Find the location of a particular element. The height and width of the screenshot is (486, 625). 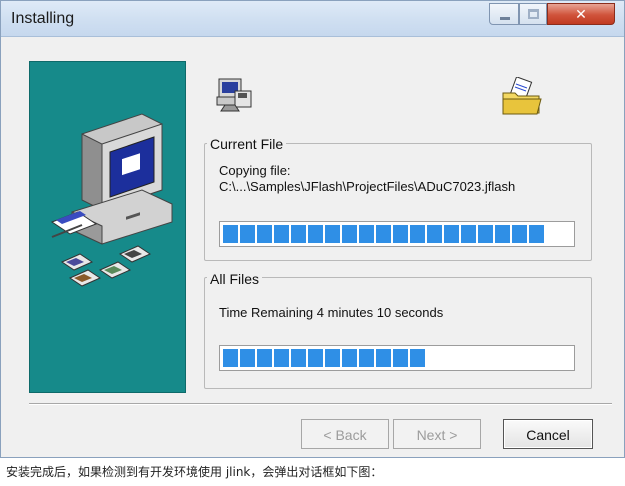

current-file-progress-fill is located at coordinates (383, 234).